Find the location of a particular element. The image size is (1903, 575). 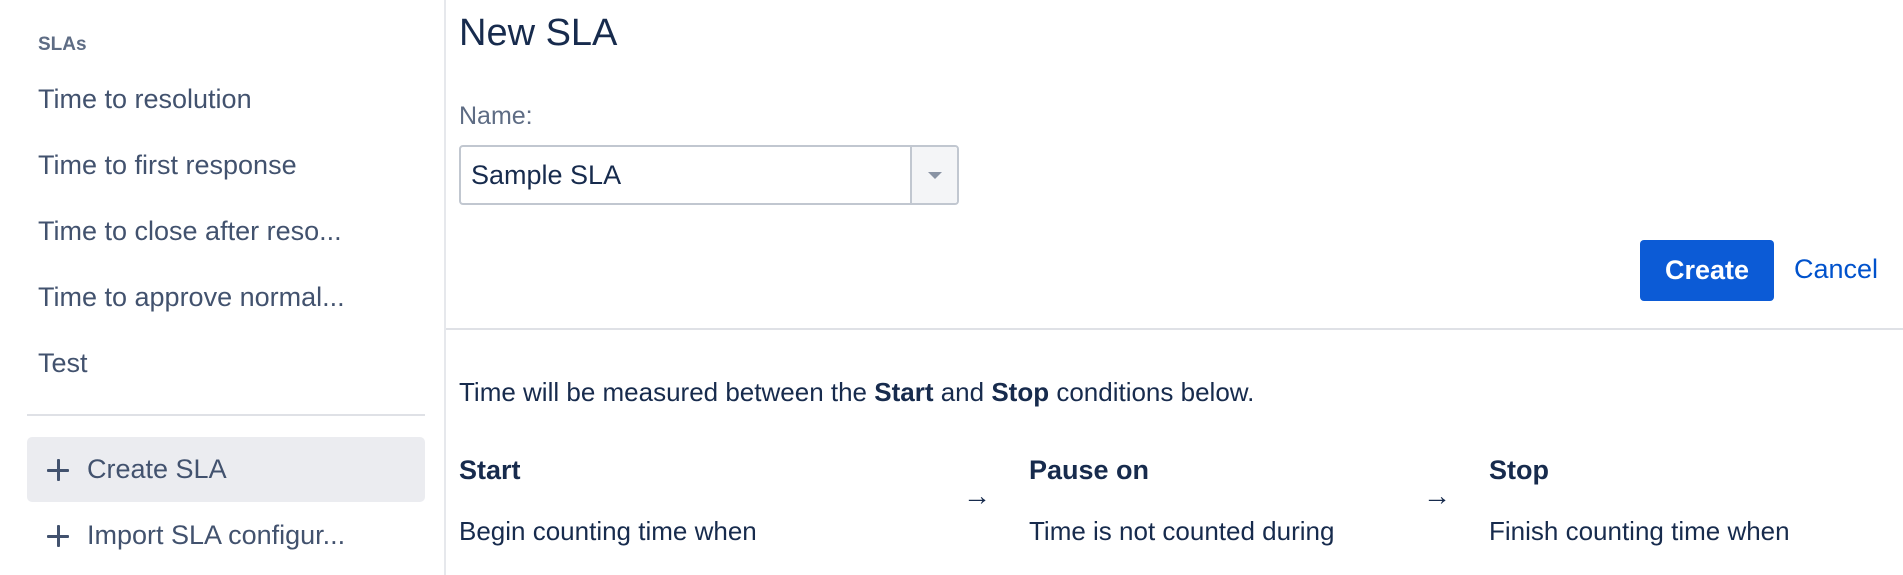

stop-description: Finish counting time when is located at coordinates (1639, 531).